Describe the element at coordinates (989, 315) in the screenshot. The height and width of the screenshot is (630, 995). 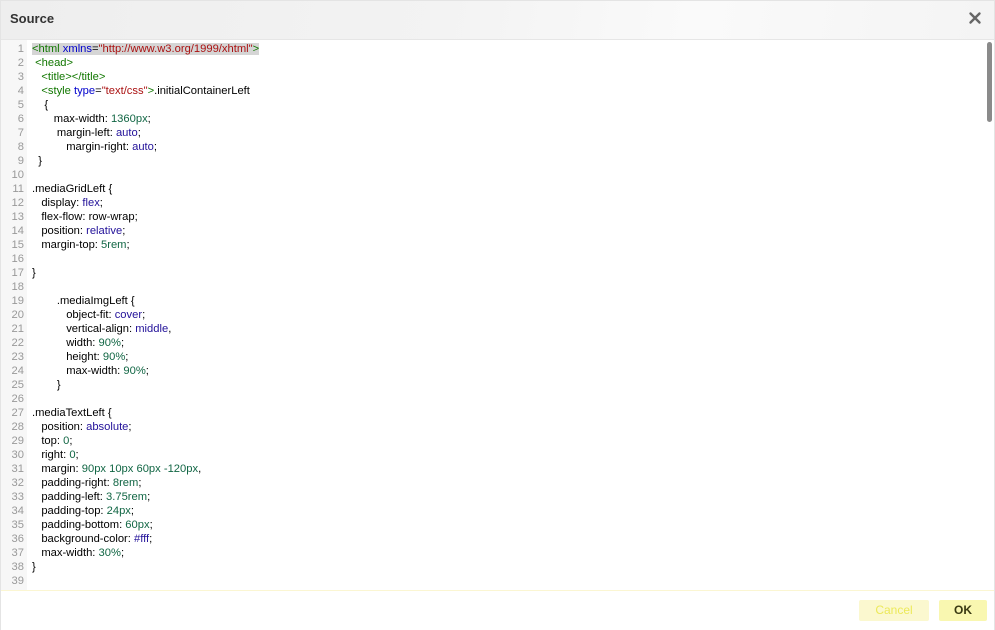
I see `vertical-scrollbar` at that location.